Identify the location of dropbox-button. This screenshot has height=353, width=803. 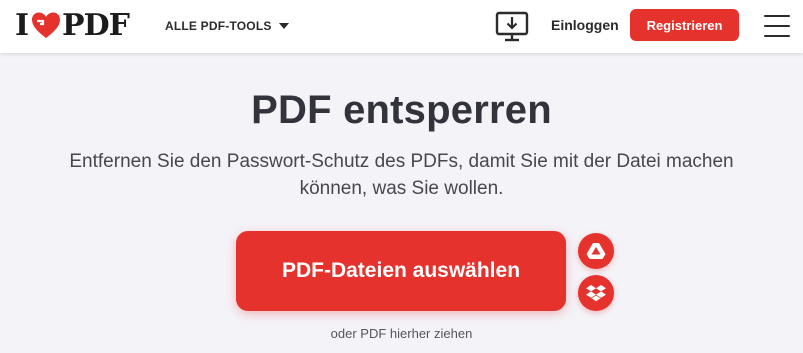
(596, 293).